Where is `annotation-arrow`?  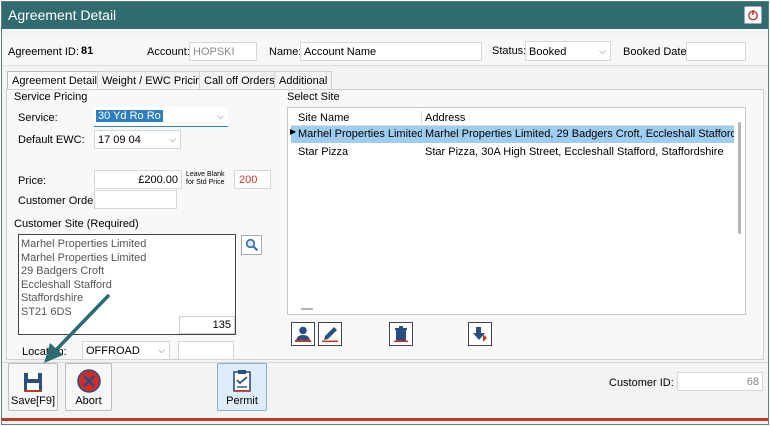 annotation-arrow is located at coordinates (77, 328).